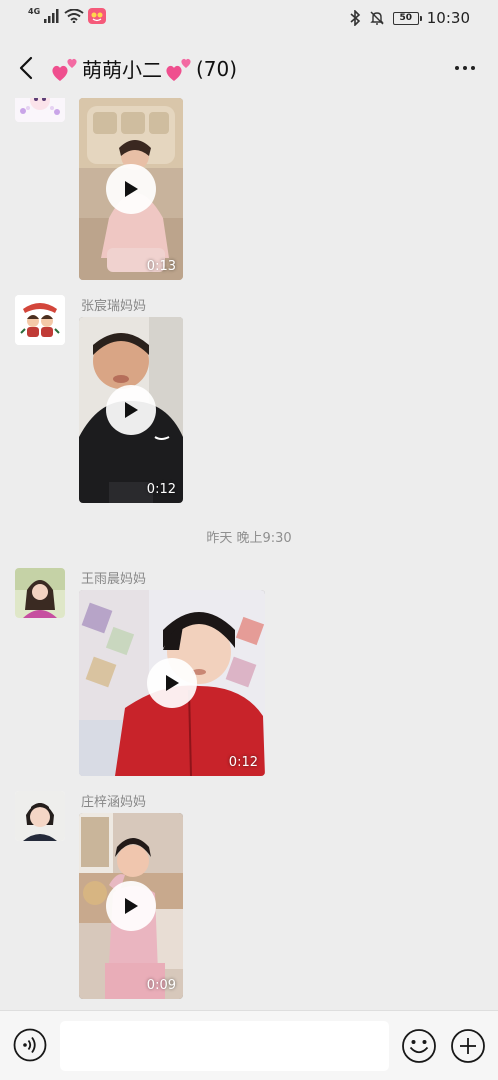 This screenshot has width=498, height=1080. I want to click on voice-input-button, so click(30, 1045).